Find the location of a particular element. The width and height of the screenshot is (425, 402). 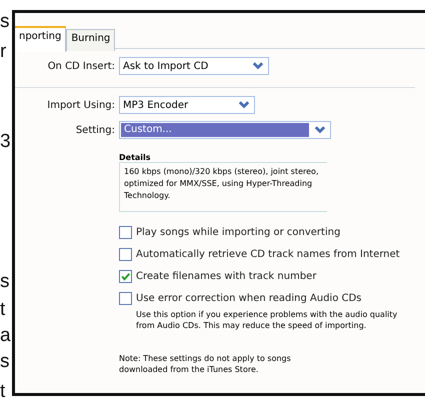

tab: nporting is located at coordinates (40, 39).